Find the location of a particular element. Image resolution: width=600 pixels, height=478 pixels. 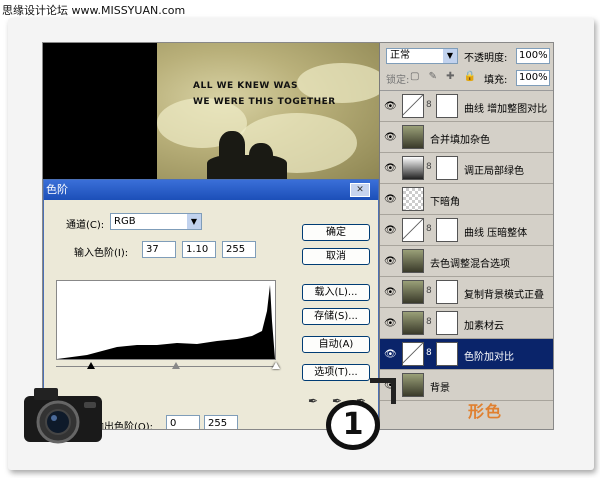

gamma-slider is located at coordinates (176, 365).